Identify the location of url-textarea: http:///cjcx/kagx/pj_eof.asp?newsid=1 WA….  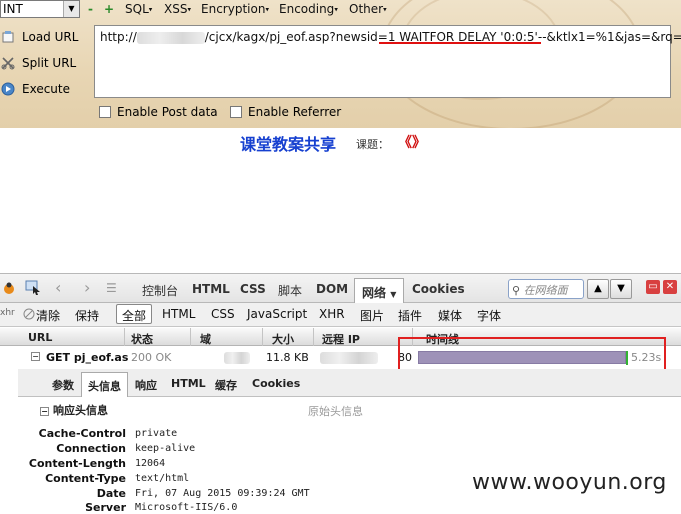
(387, 61).